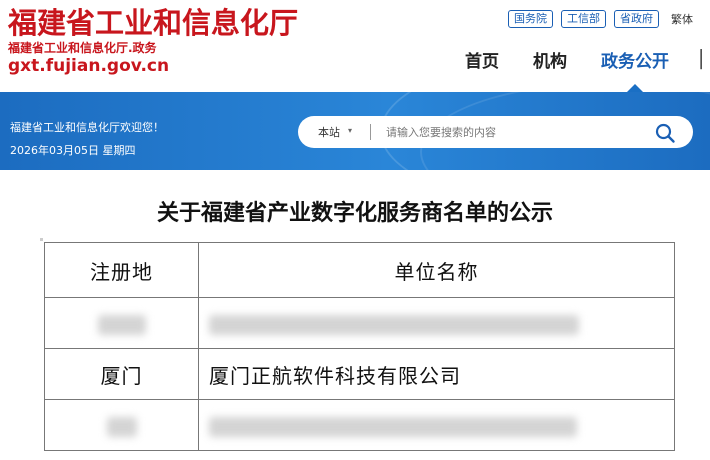 Image resolution: width=710 pixels, height=460 pixels. What do you see at coordinates (73, 150) in the screenshot?
I see `current-date: 2026年03月05日 星期四` at bounding box center [73, 150].